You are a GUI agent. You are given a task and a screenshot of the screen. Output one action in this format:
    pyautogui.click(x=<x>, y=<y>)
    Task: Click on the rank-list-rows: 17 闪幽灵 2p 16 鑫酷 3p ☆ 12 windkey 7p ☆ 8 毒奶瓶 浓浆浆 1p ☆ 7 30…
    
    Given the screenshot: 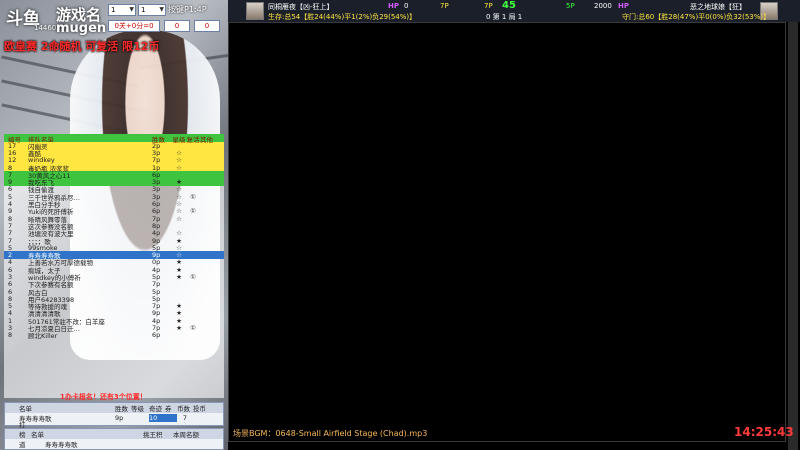 What is the action you would take?
    pyautogui.click(x=114, y=241)
    